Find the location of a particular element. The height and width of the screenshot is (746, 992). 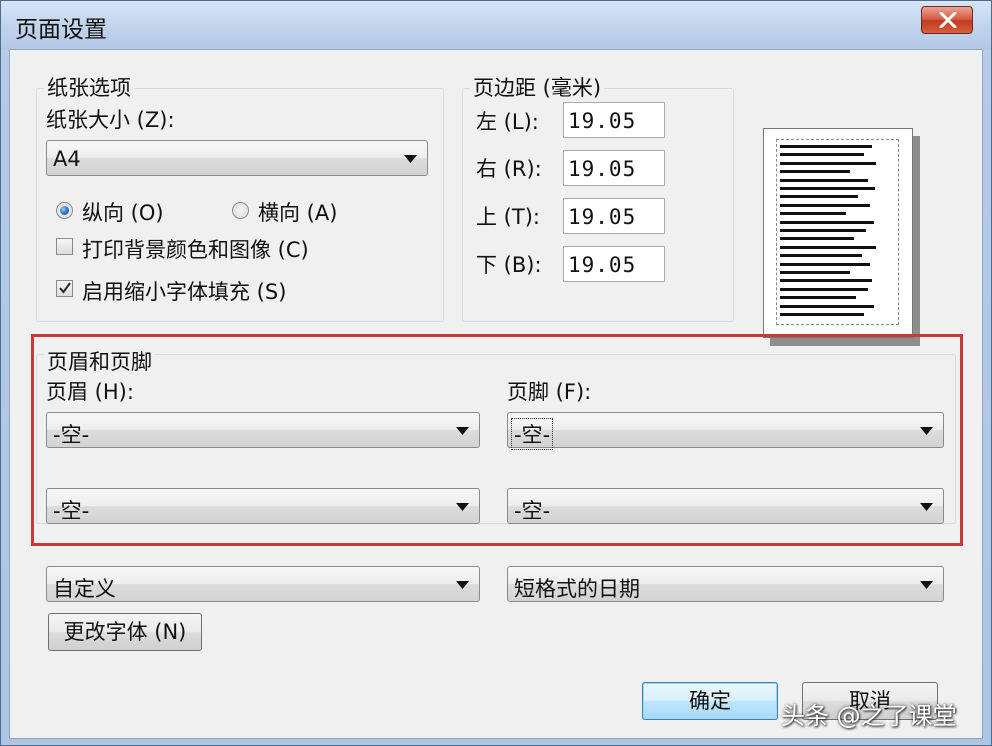

change-font-button-label: 更改字体 (N) is located at coordinates (125, 632).